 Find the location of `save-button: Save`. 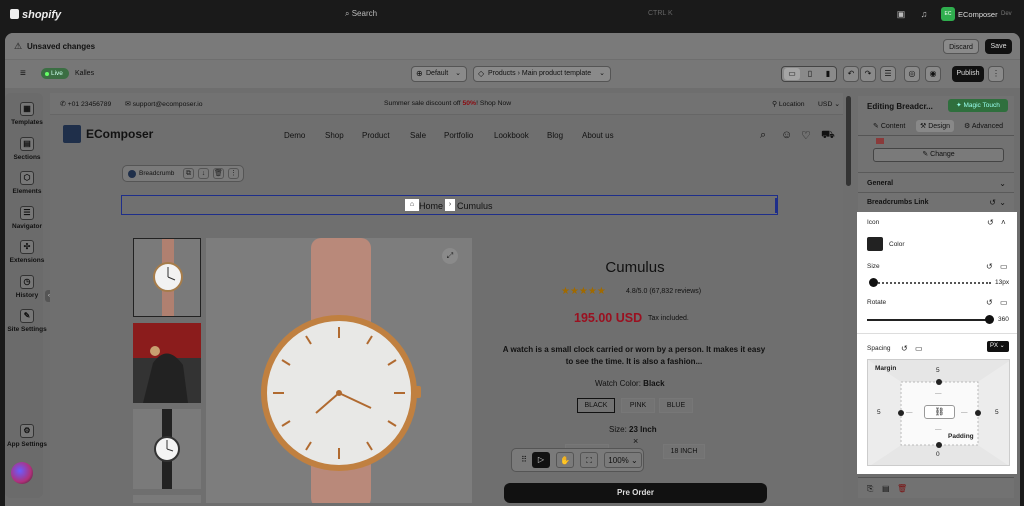

save-button: Save is located at coordinates (998, 46).